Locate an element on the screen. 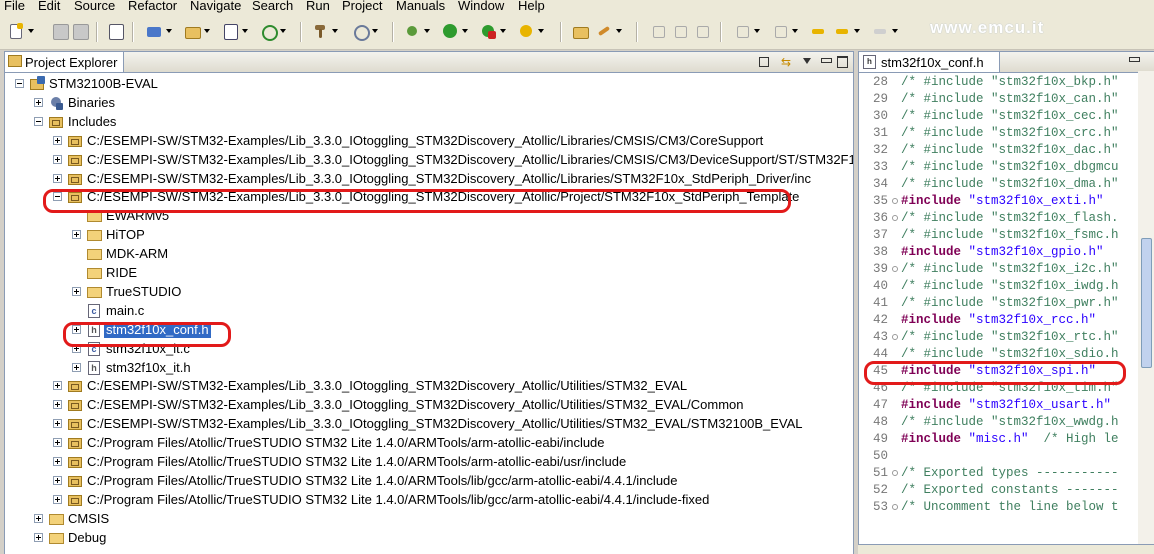 The height and width of the screenshot is (554, 1154). menu-file: File is located at coordinates (14, 6).